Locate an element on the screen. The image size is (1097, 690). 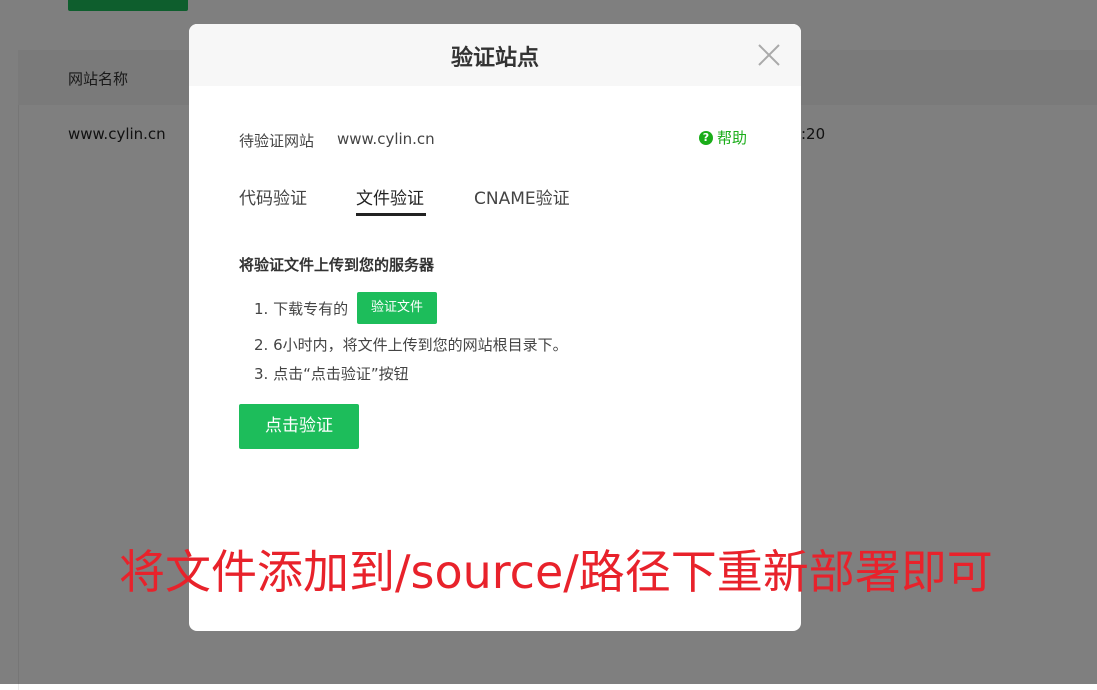
help-link: ? 帮助 is located at coordinates (723, 137).